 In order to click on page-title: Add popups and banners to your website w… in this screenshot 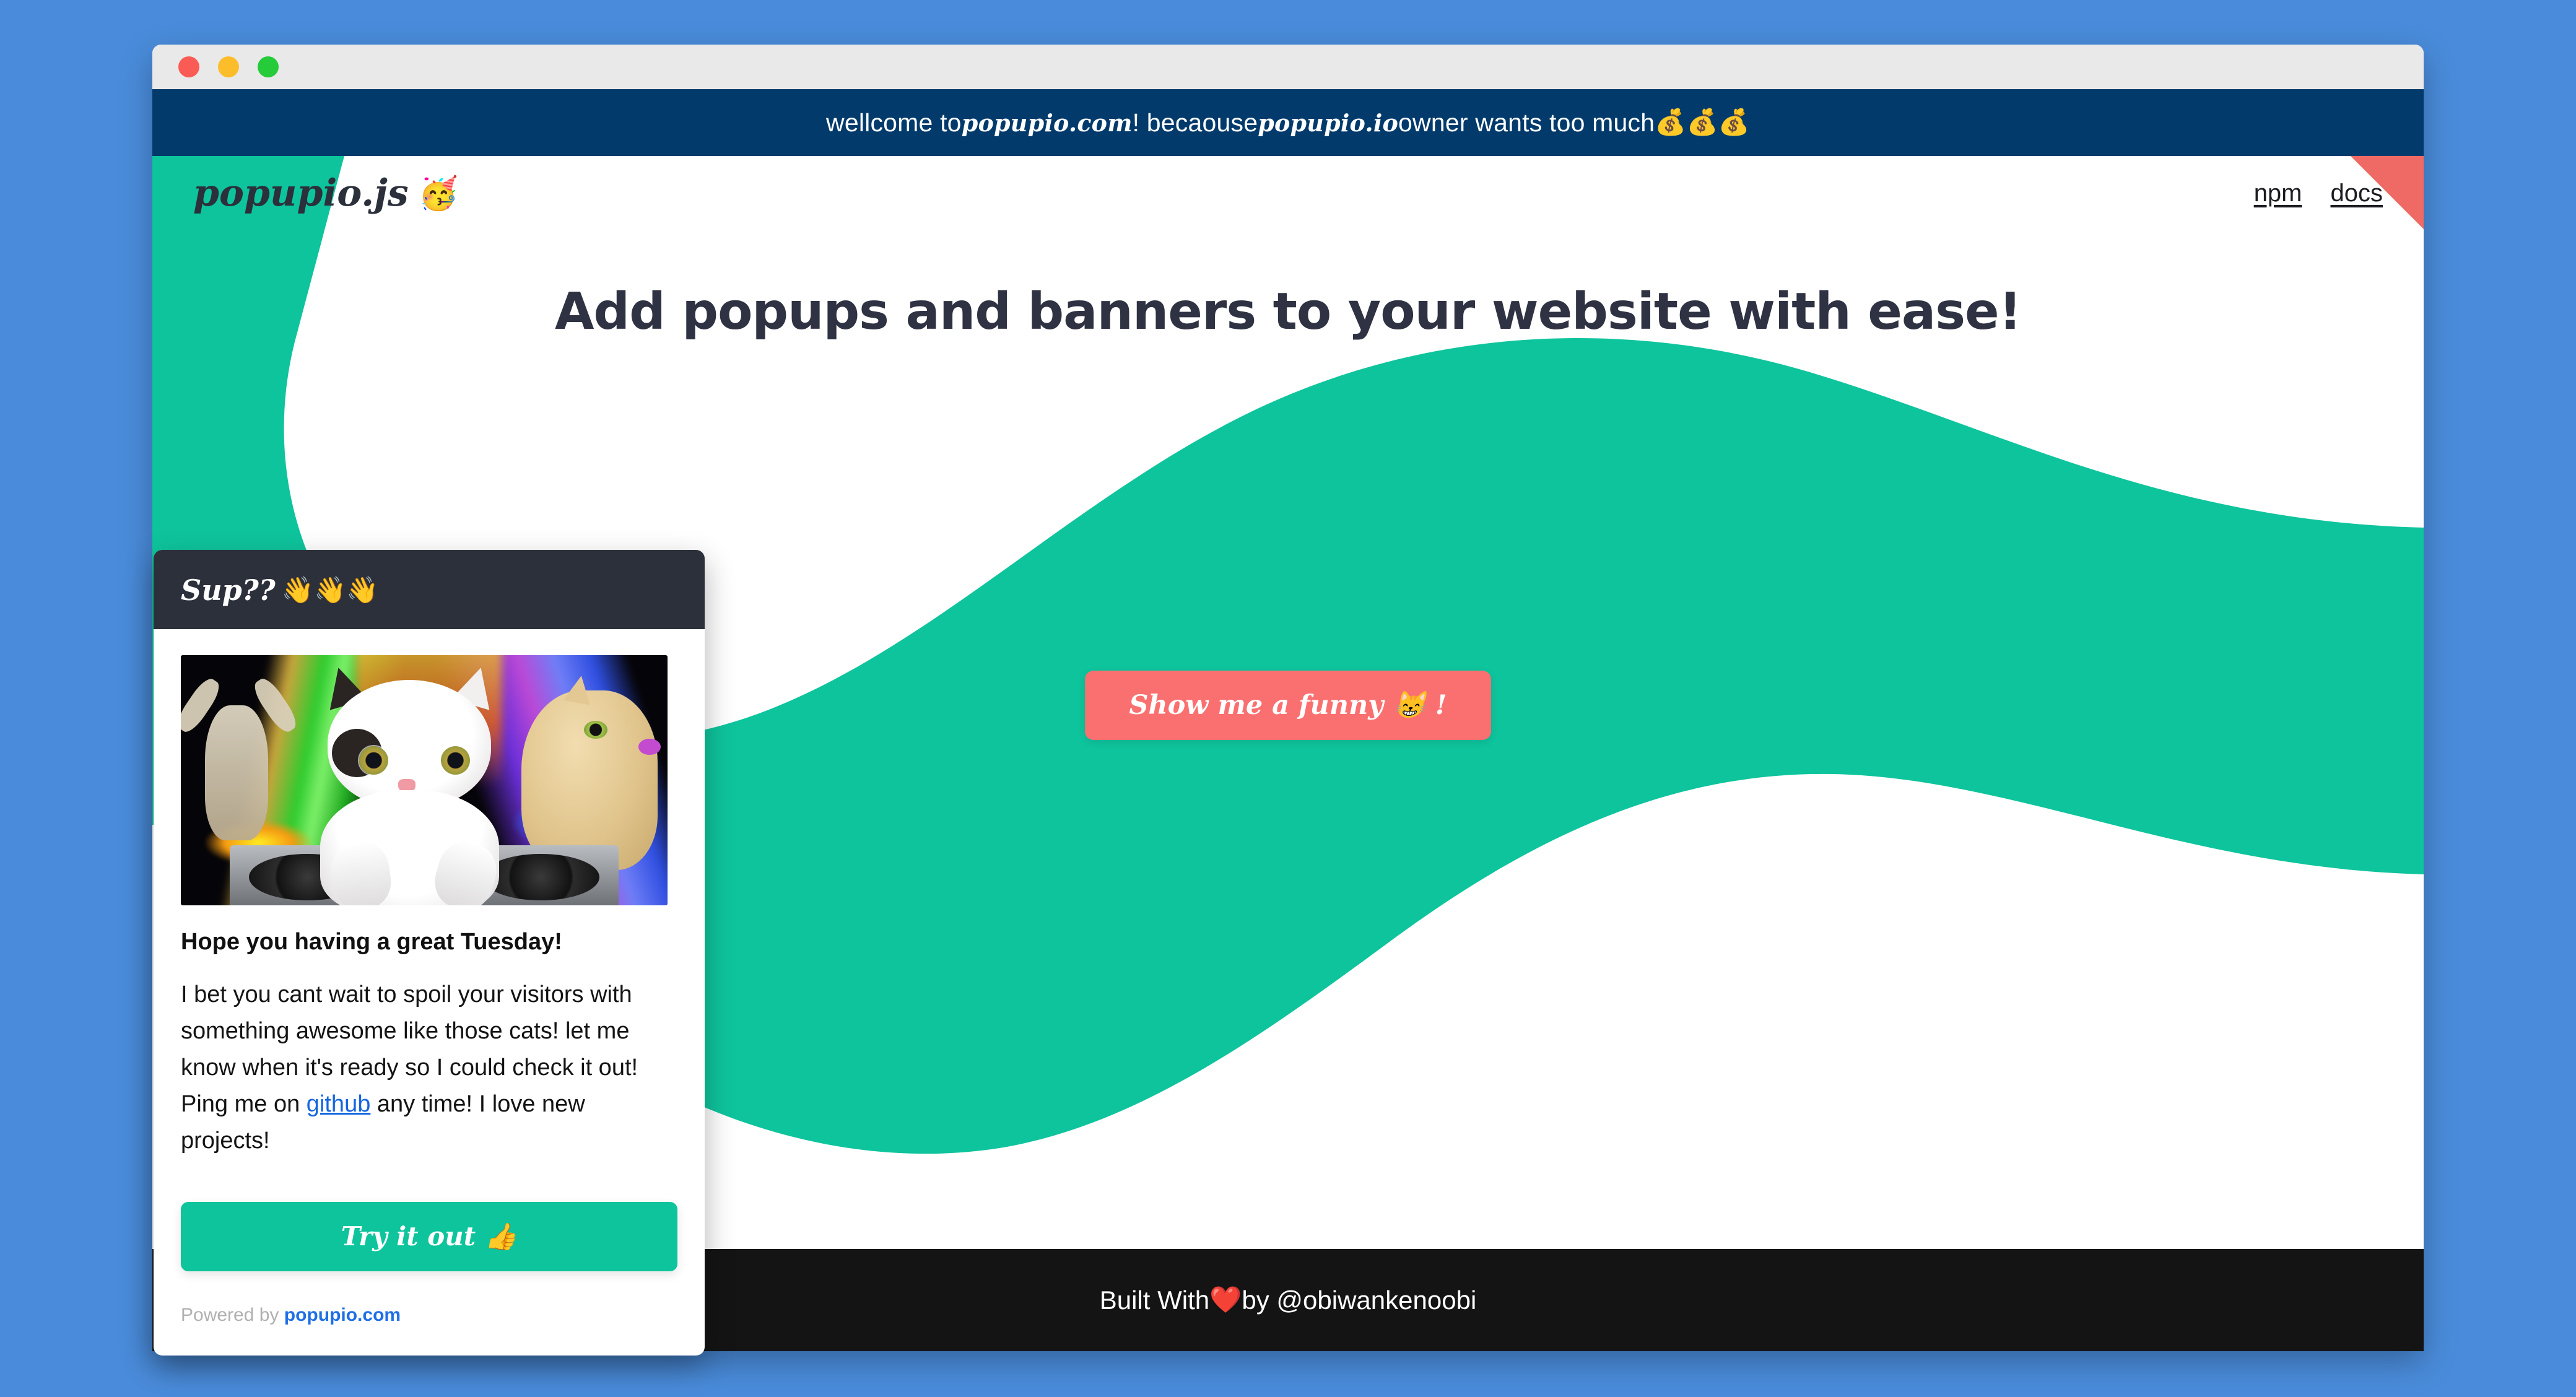, I will do `click(1288, 311)`.